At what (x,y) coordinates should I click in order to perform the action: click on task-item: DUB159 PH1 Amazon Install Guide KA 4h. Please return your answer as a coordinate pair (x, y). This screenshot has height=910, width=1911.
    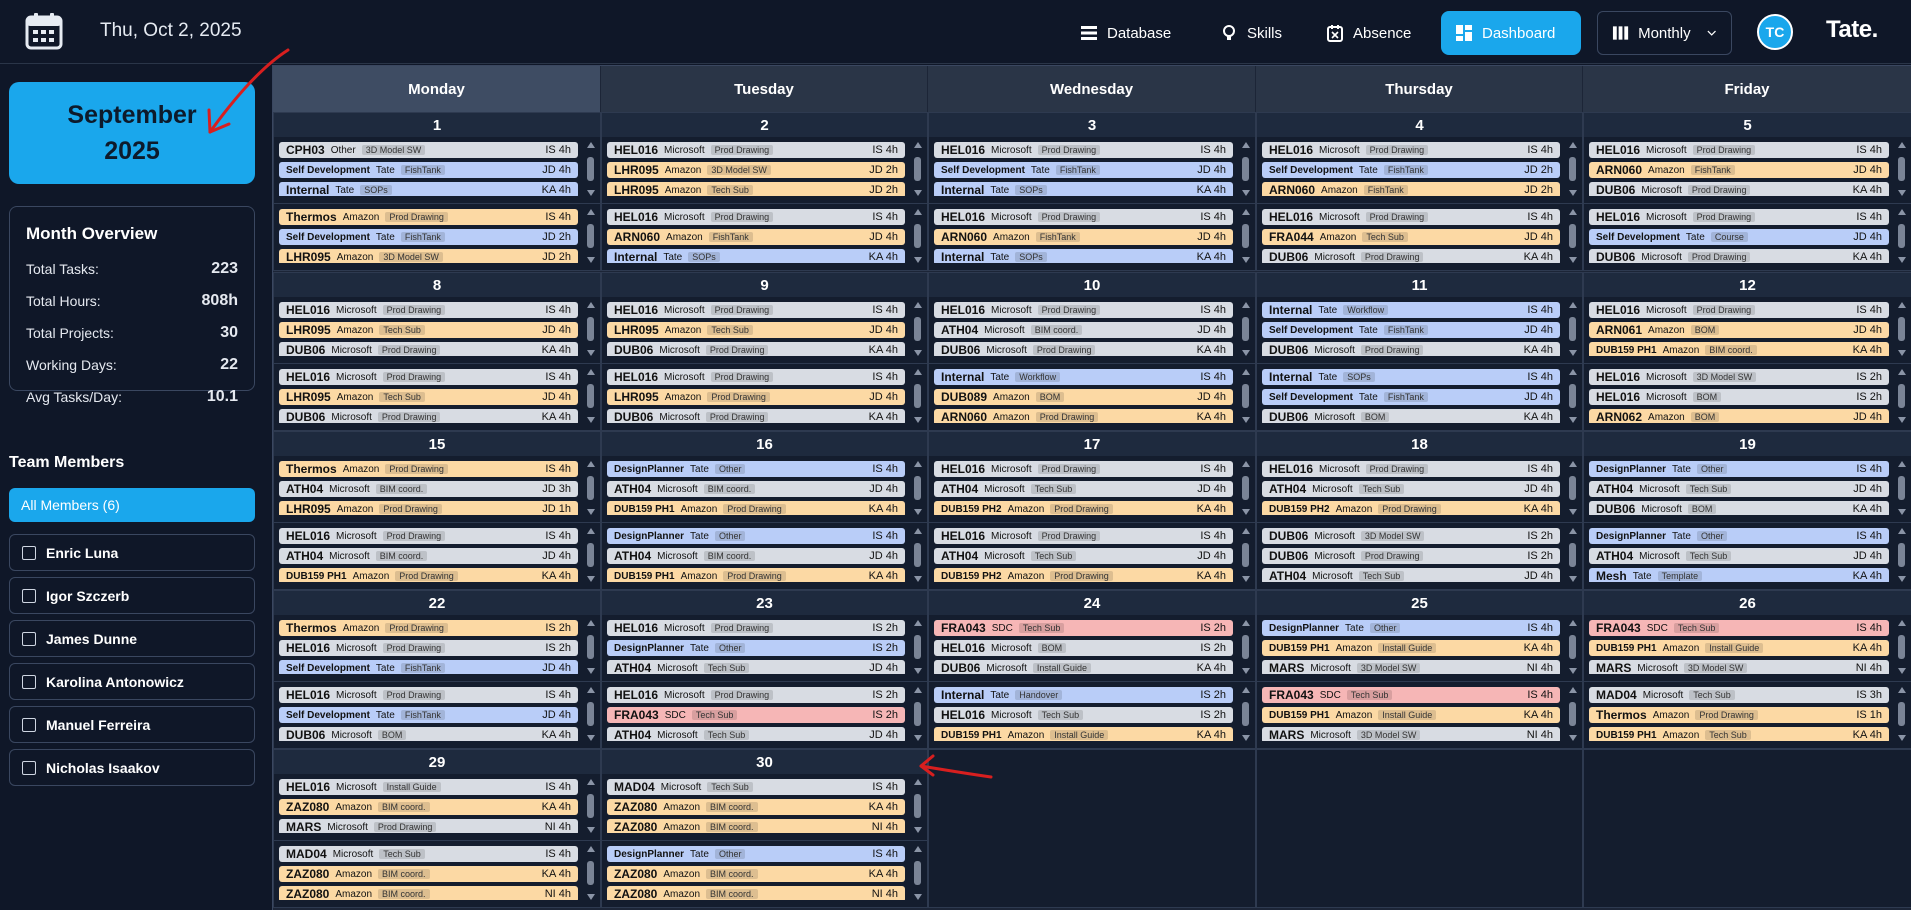
    Looking at the image, I should click on (1739, 648).